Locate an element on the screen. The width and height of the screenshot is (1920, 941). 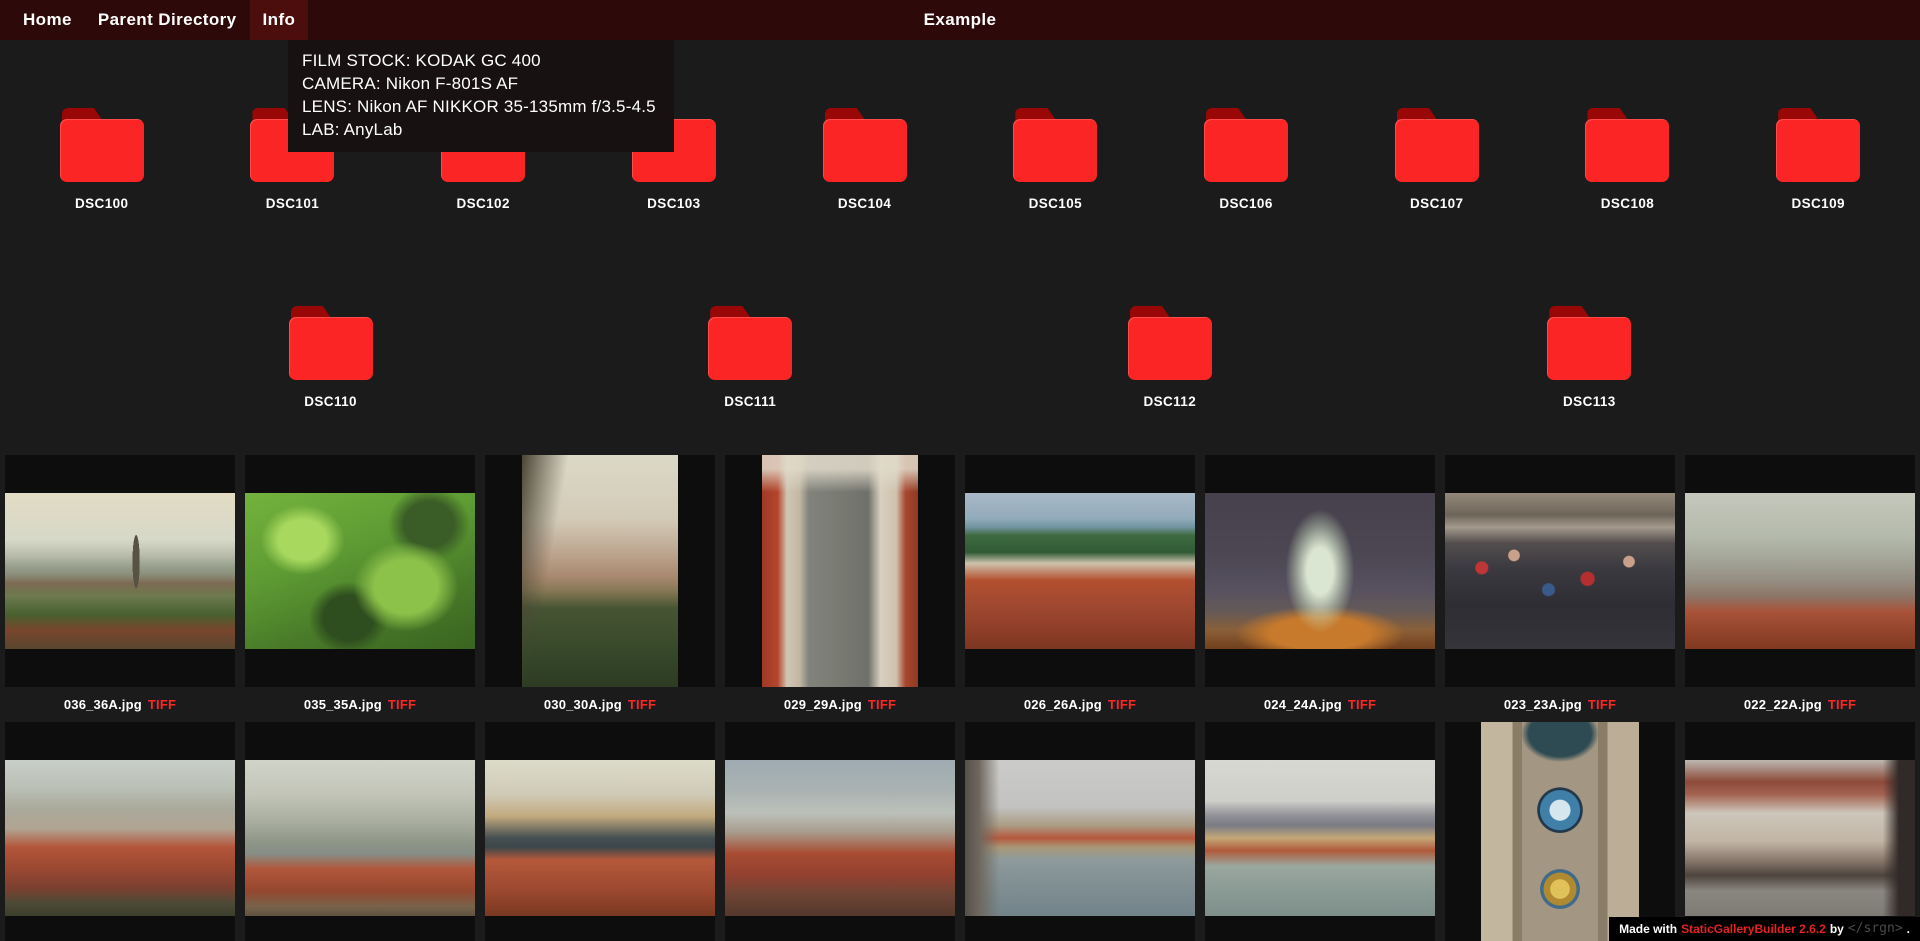
folder-item-dsc105: DSC105 is located at coordinates (1055, 165).